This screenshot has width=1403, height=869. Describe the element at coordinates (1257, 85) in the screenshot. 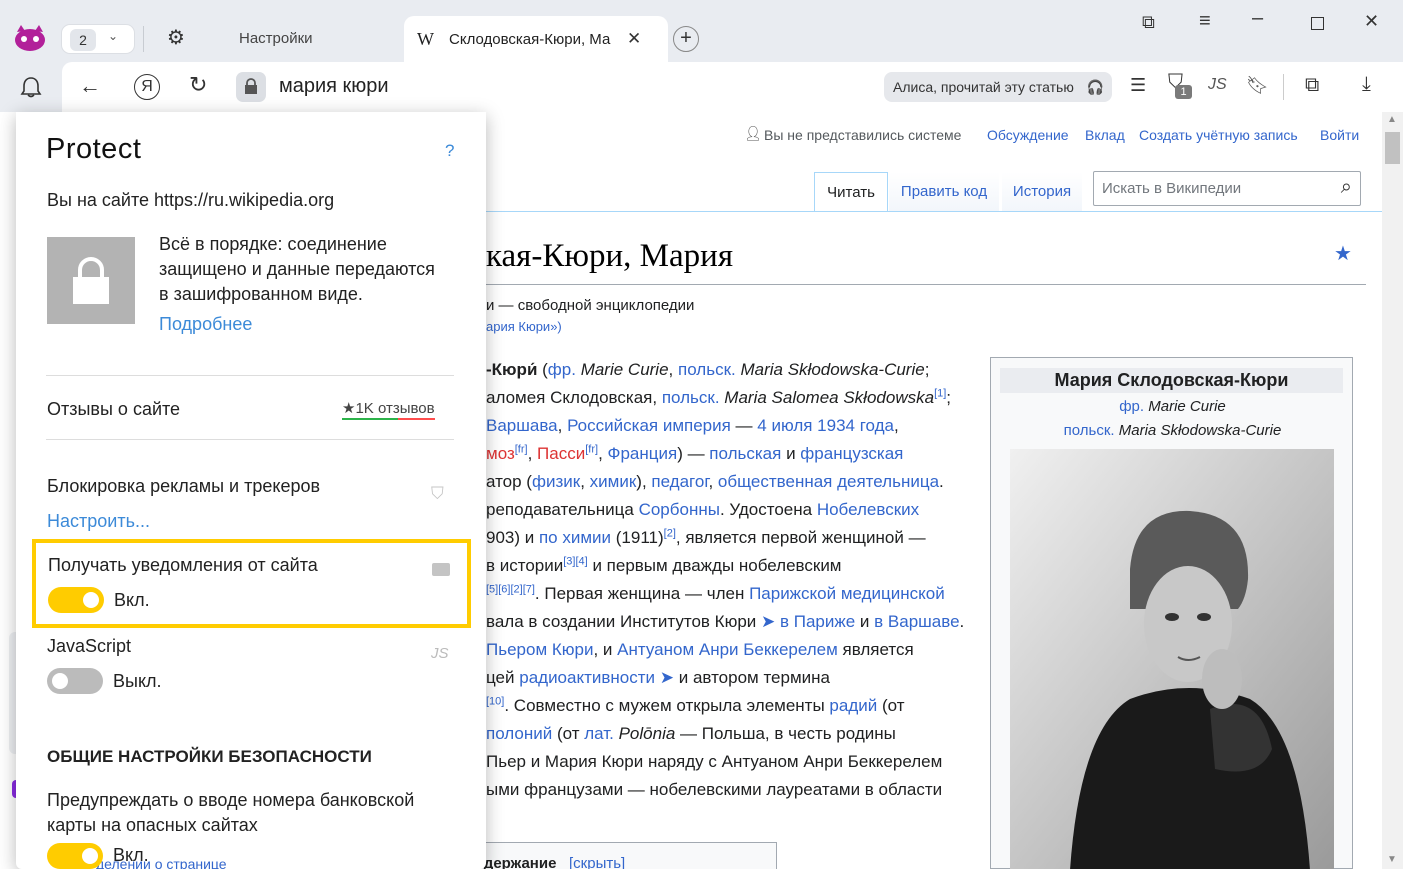

I see `bookmark-icon: 🔖︎` at that location.